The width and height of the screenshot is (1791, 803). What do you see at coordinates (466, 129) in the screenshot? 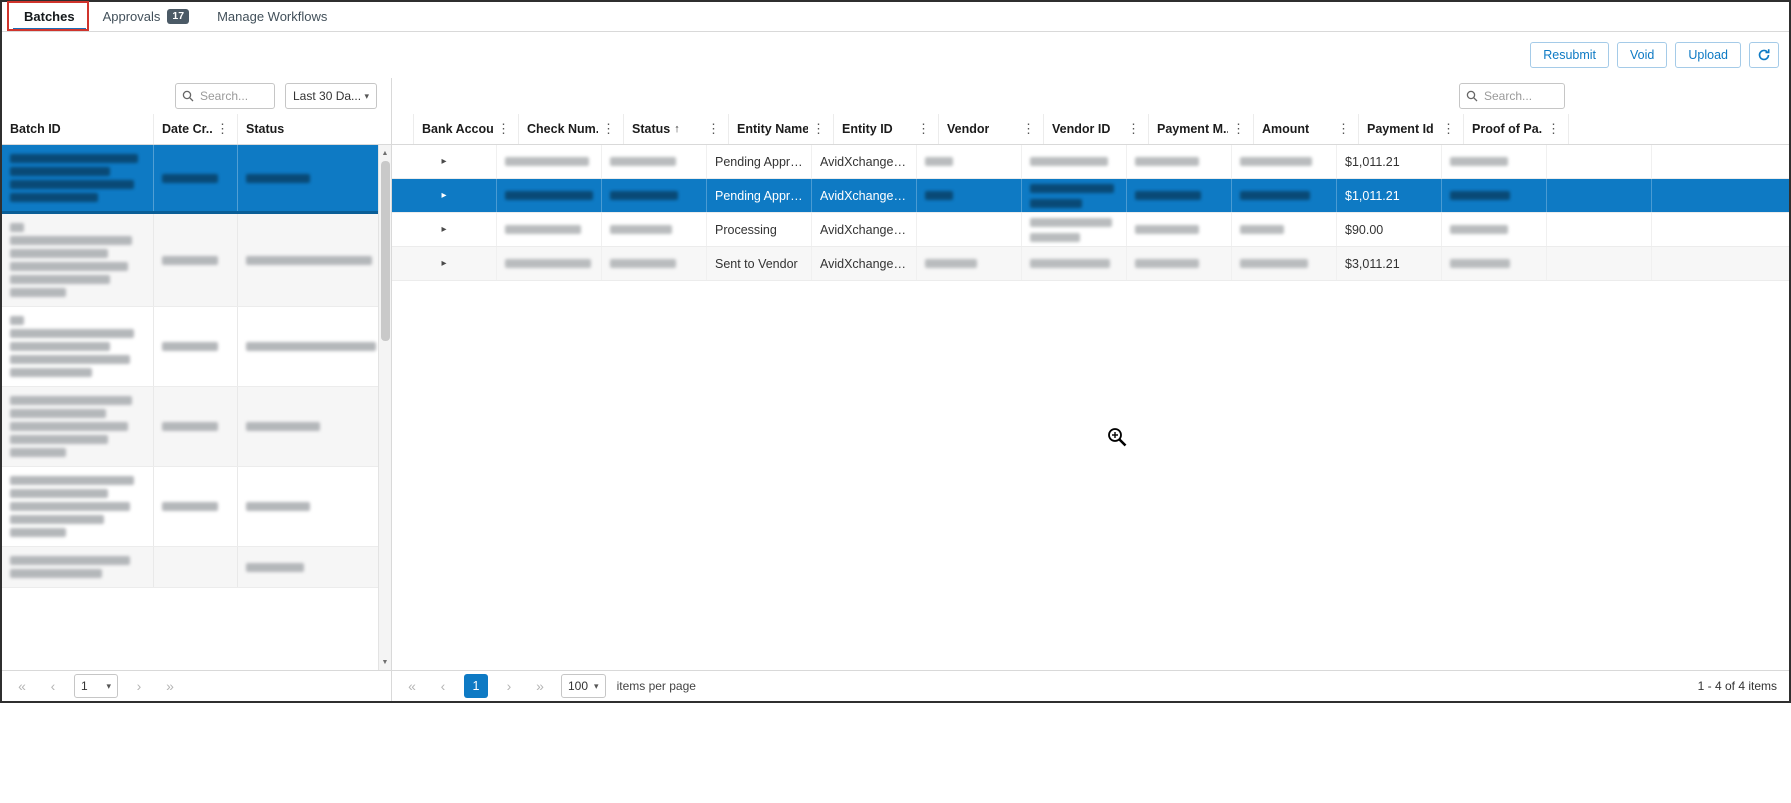
I see `column-header-bank-account: Bank Account⋮` at bounding box center [466, 129].